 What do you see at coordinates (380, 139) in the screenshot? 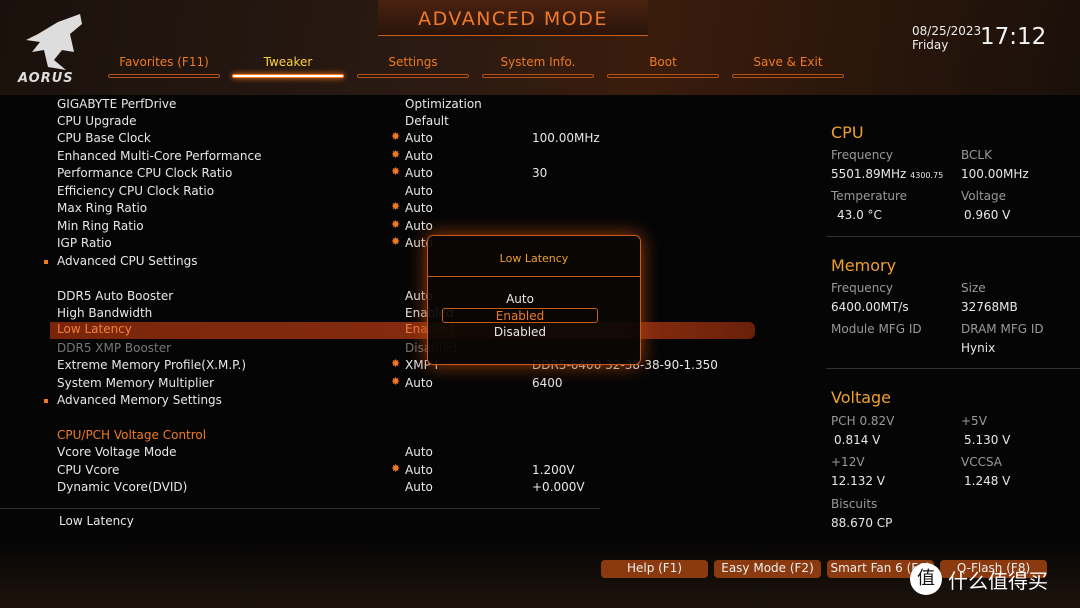
I see `setting-cpu-base-clock: CPU Base Clock ✸ Auto 100.00MHz` at bounding box center [380, 139].